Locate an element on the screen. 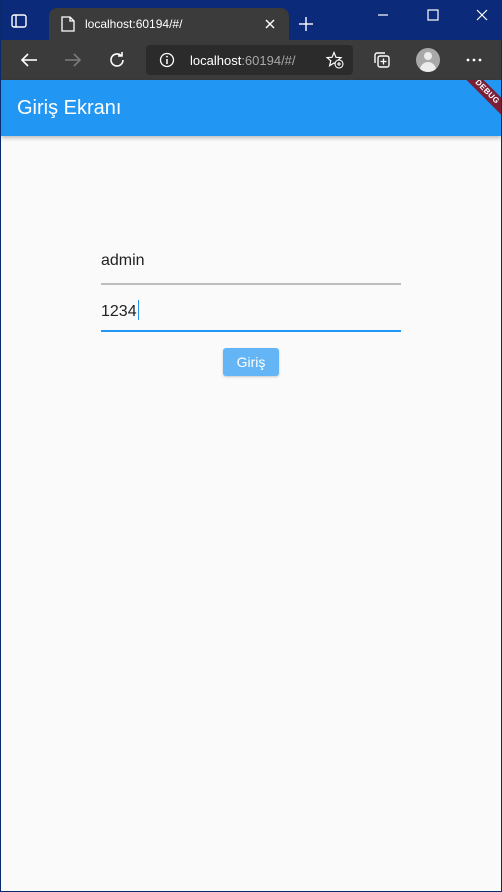 This screenshot has height=892, width=502. username-field: admin is located at coordinates (251, 262).